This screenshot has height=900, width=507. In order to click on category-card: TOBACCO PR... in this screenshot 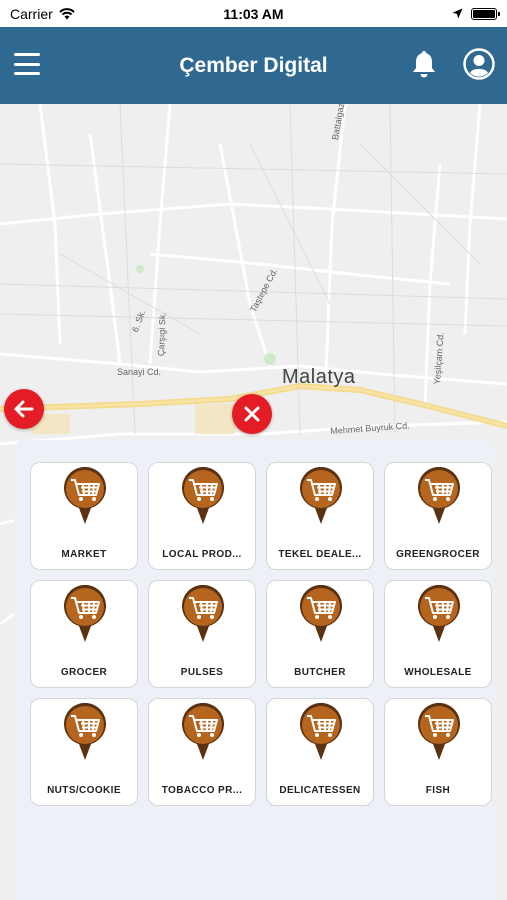, I will do `click(202, 752)`.